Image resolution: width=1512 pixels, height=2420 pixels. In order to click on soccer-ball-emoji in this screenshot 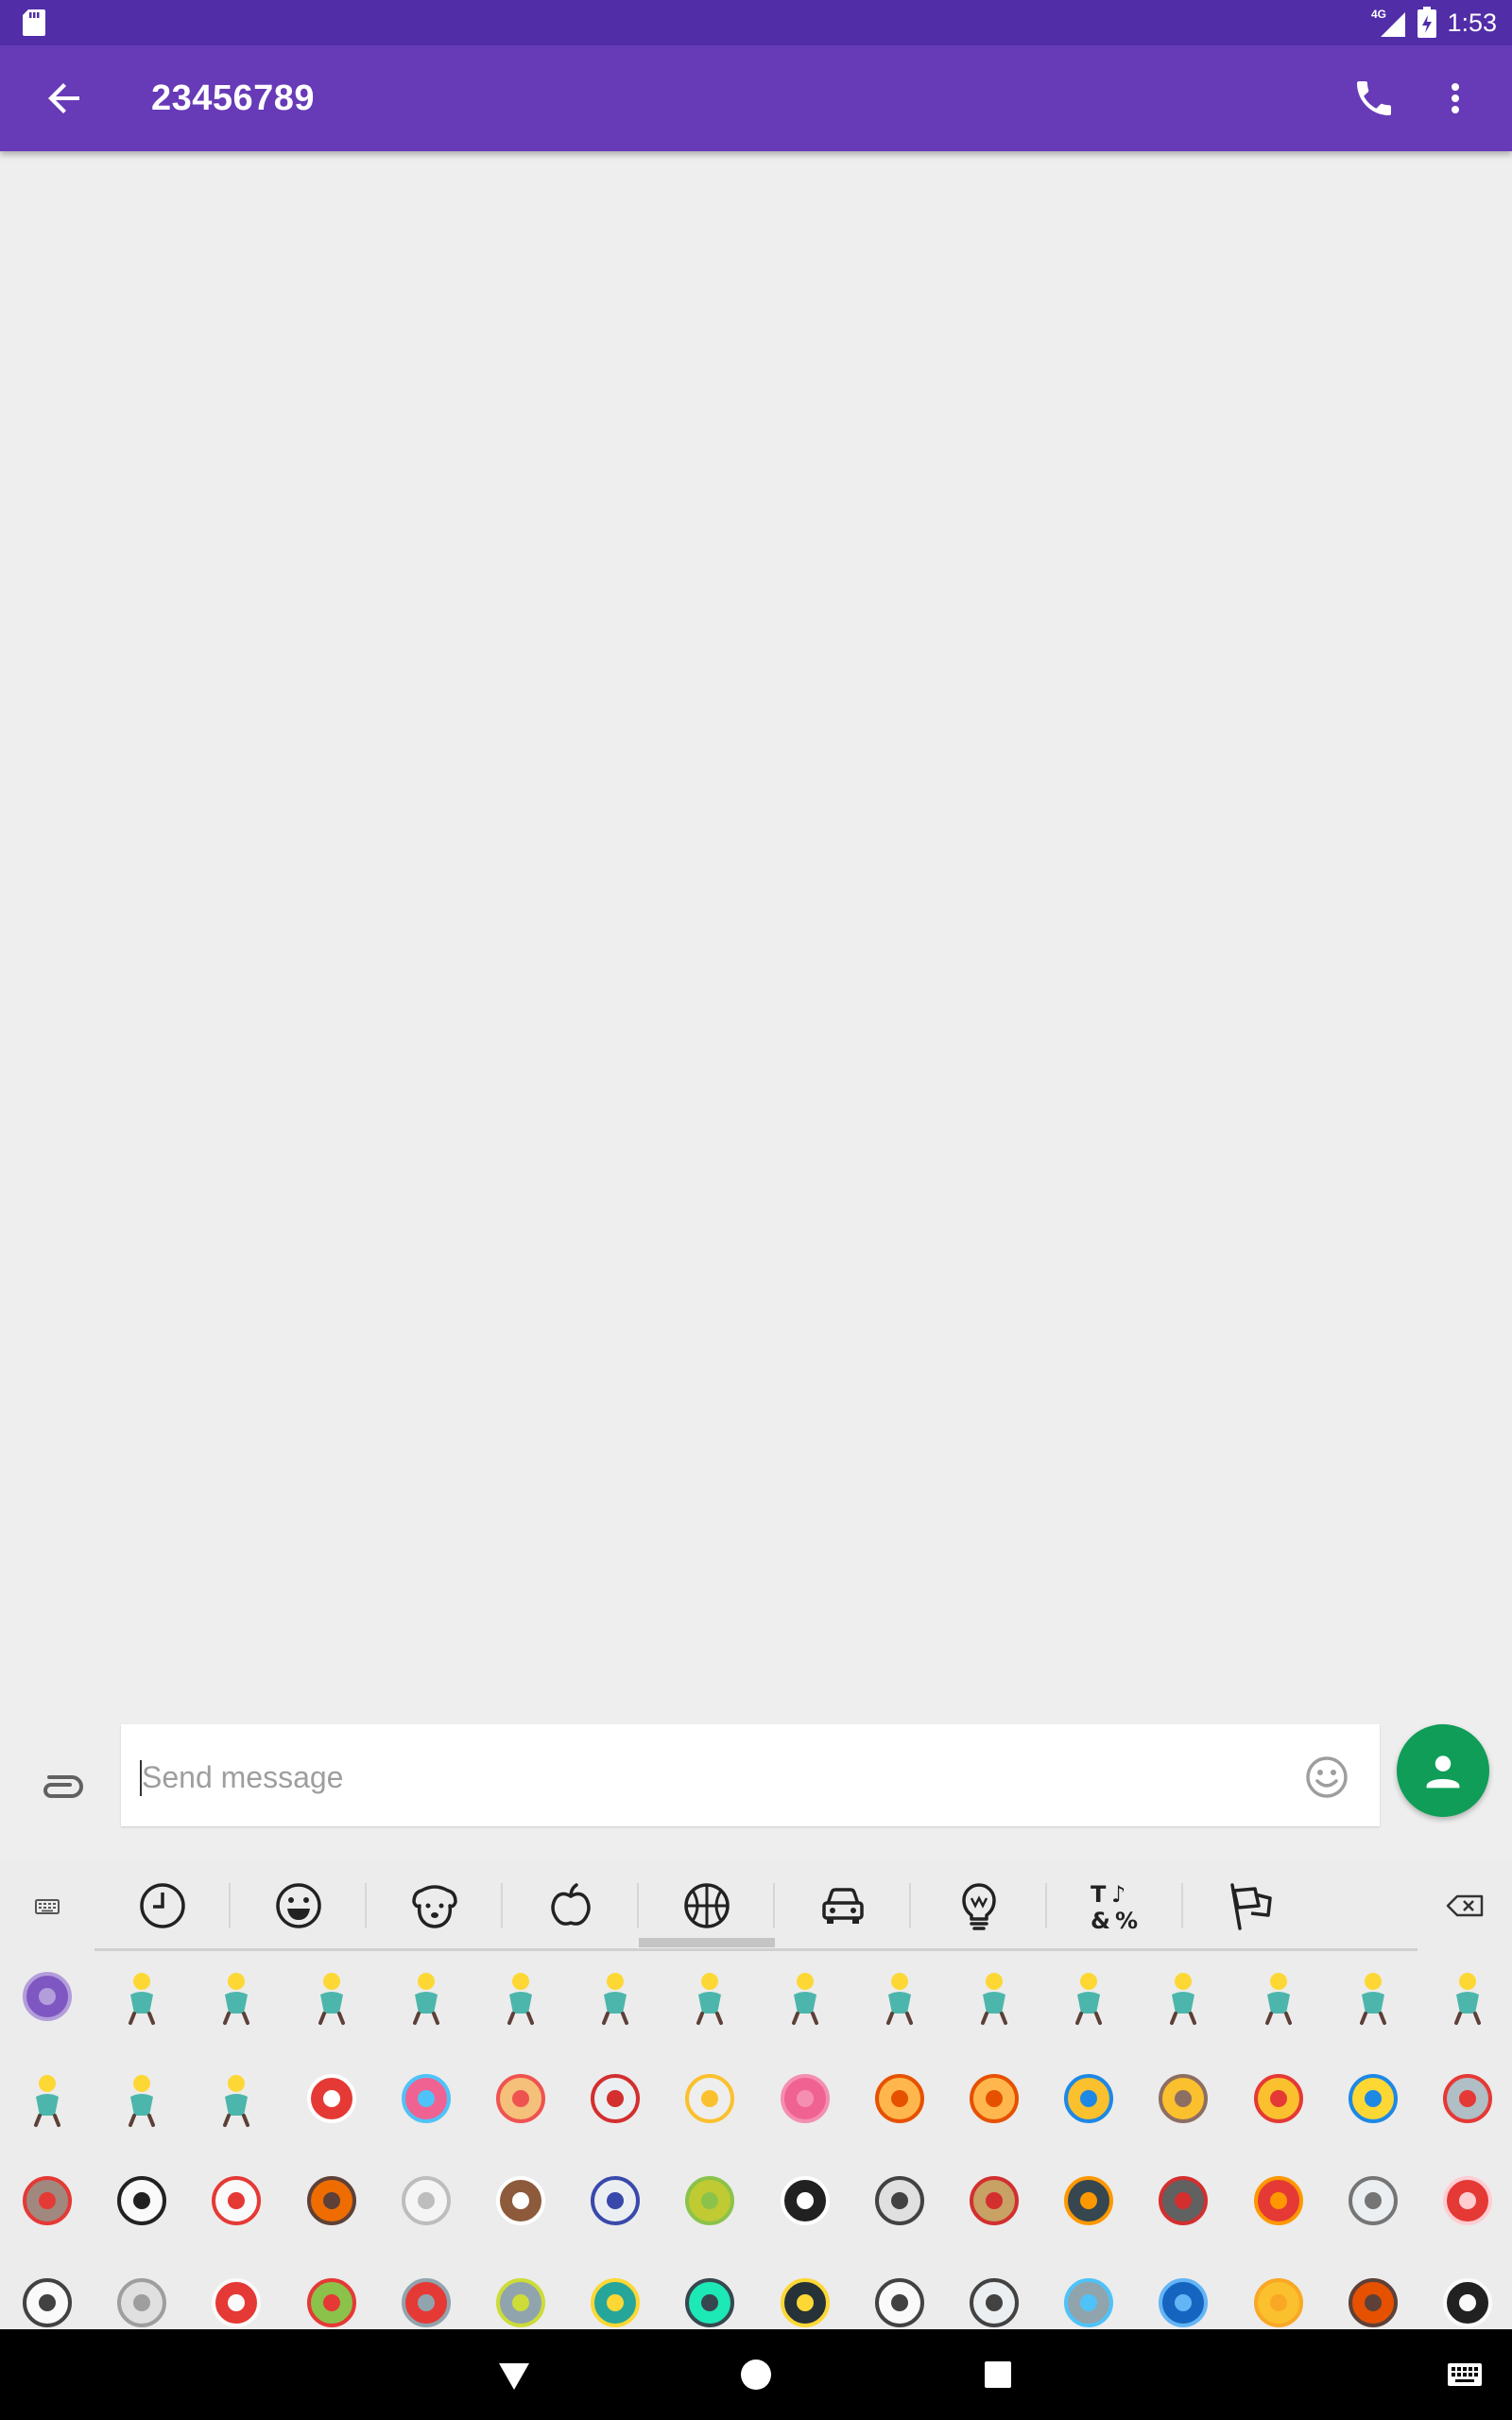, I will do `click(142, 2200)`.